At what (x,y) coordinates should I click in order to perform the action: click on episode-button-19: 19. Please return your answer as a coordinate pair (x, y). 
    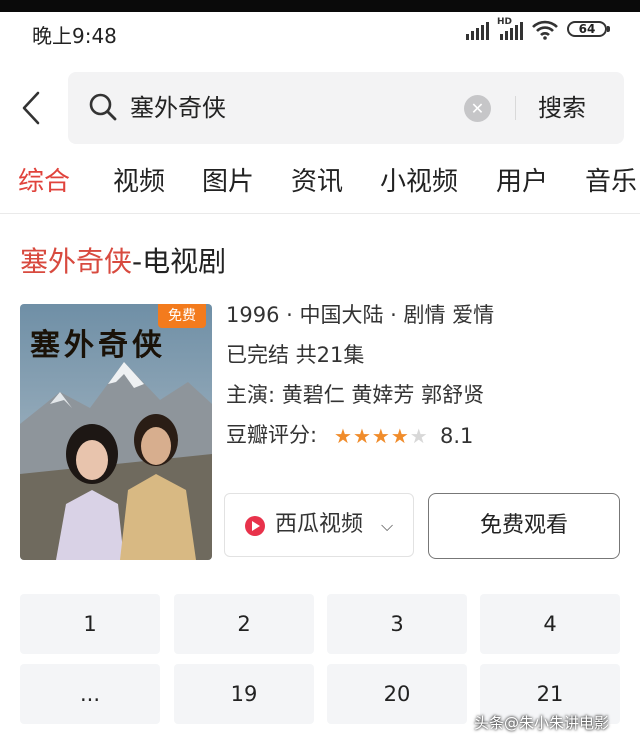
    Looking at the image, I should click on (244, 694).